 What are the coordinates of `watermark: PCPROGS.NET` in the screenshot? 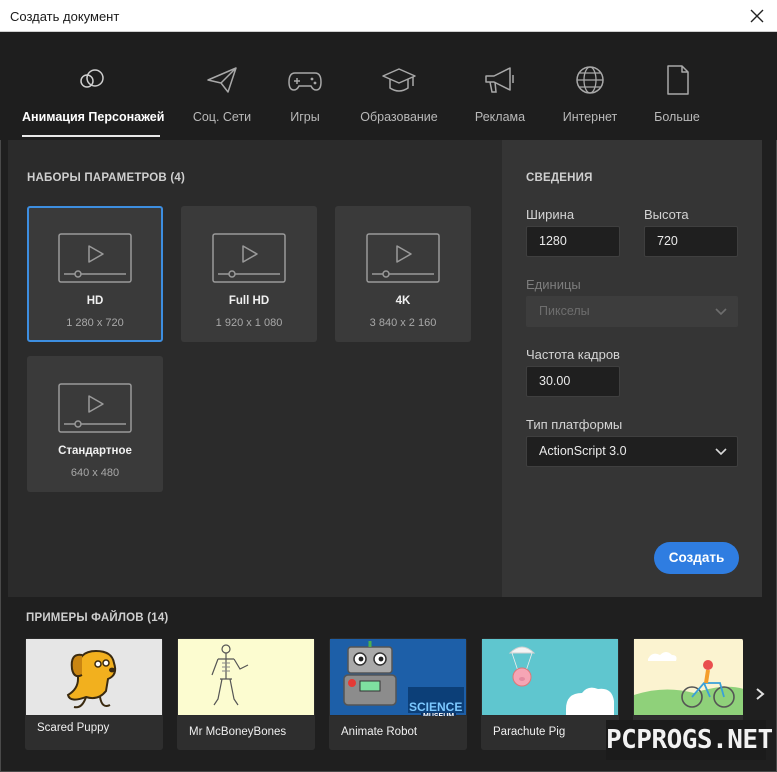 It's located at (689, 740).